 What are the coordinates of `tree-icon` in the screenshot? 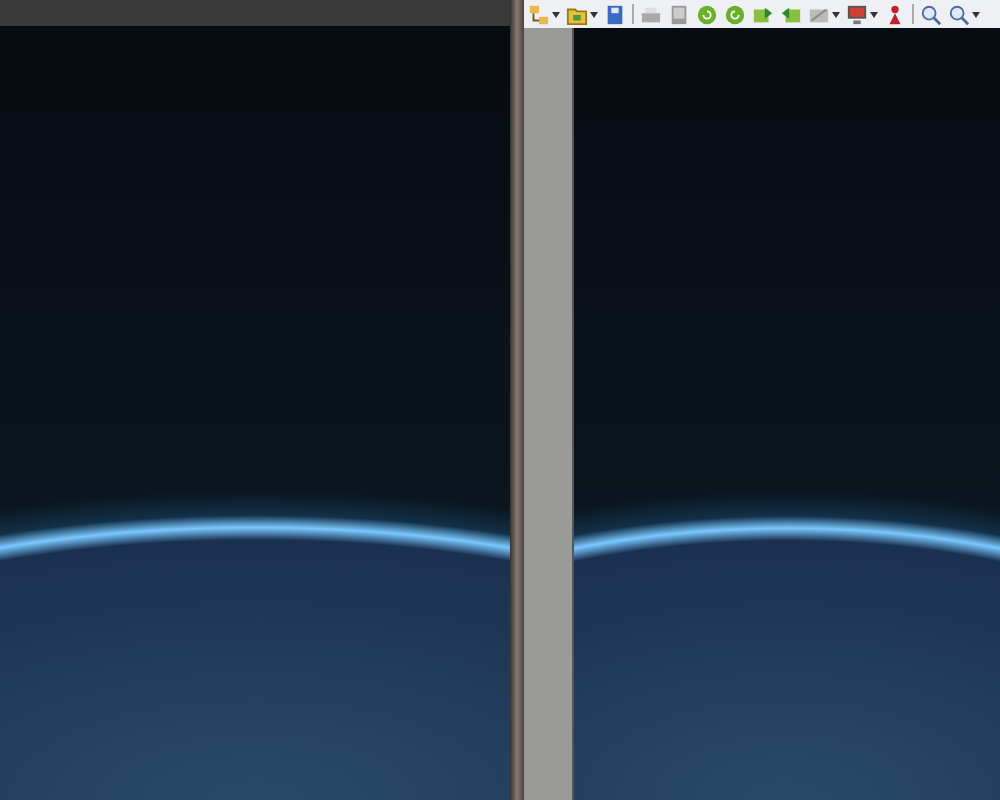 It's located at (539, 14).